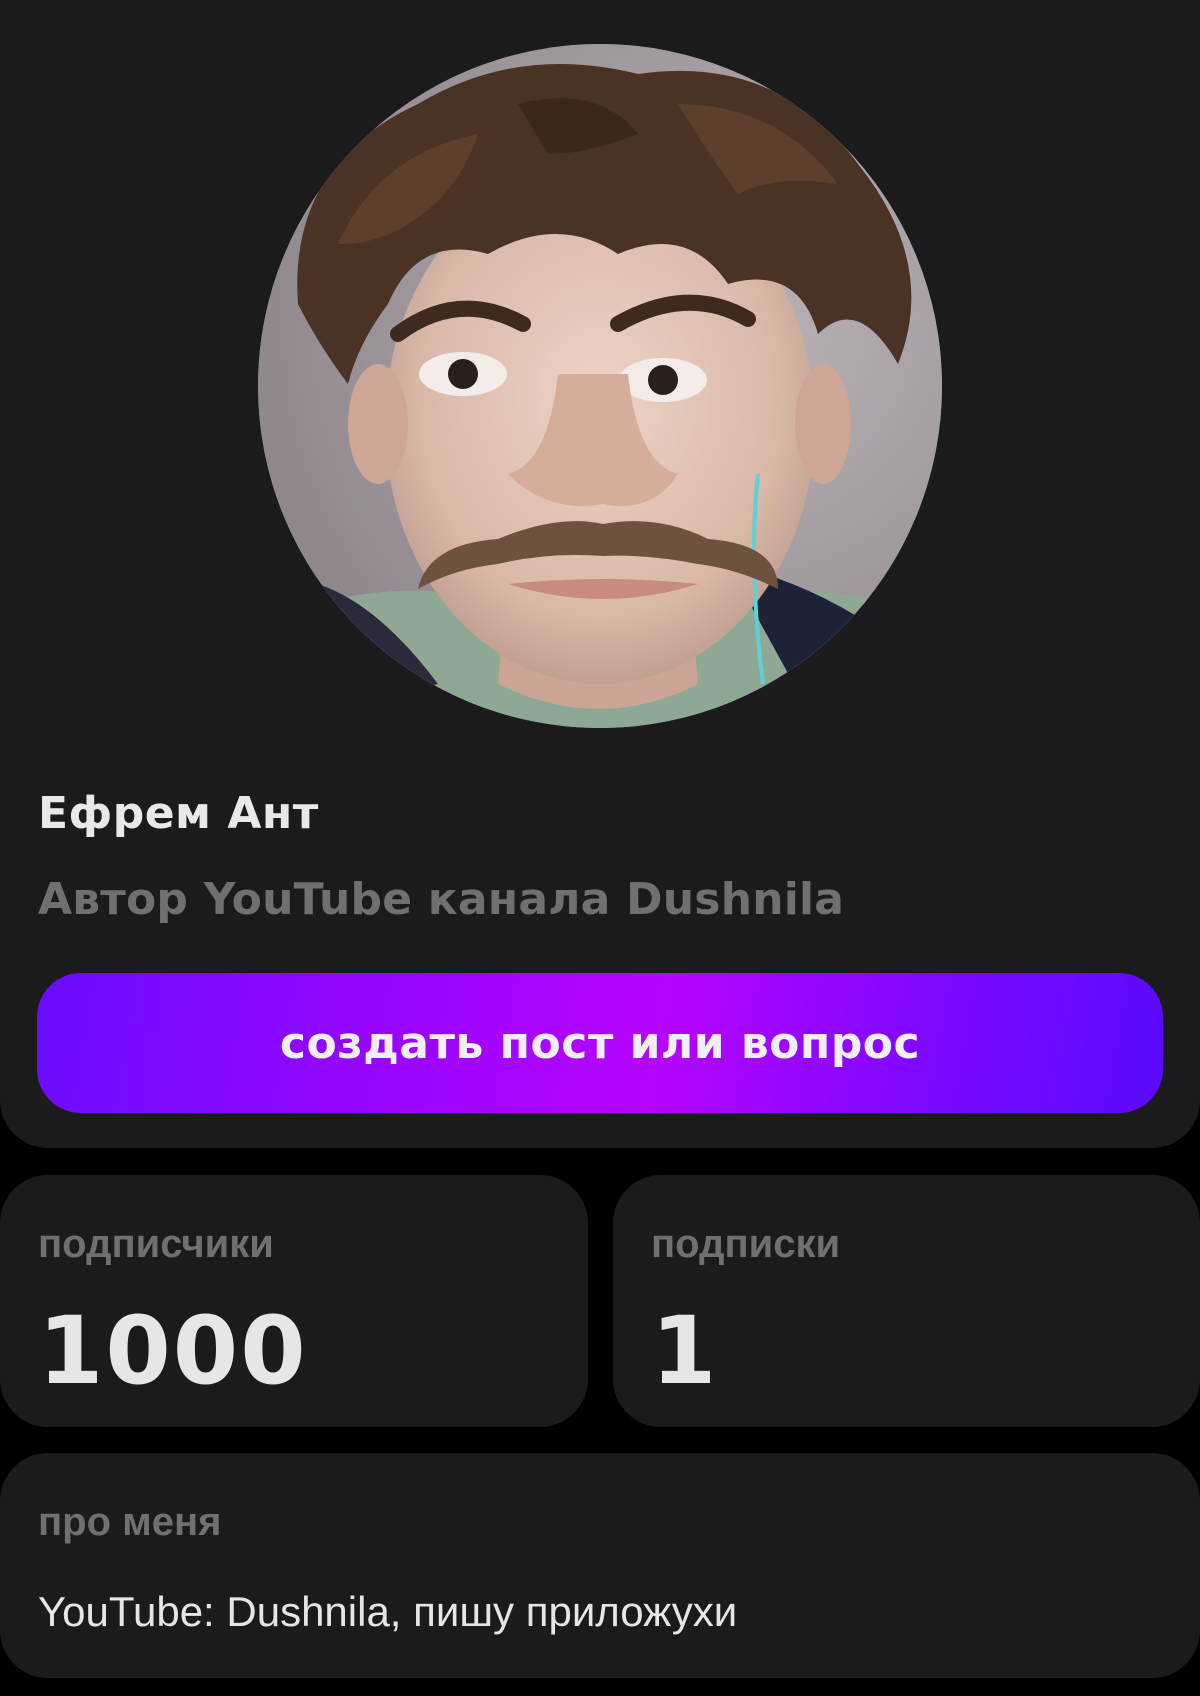  What do you see at coordinates (685, 1351) in the screenshot?
I see `following-count: 1` at bounding box center [685, 1351].